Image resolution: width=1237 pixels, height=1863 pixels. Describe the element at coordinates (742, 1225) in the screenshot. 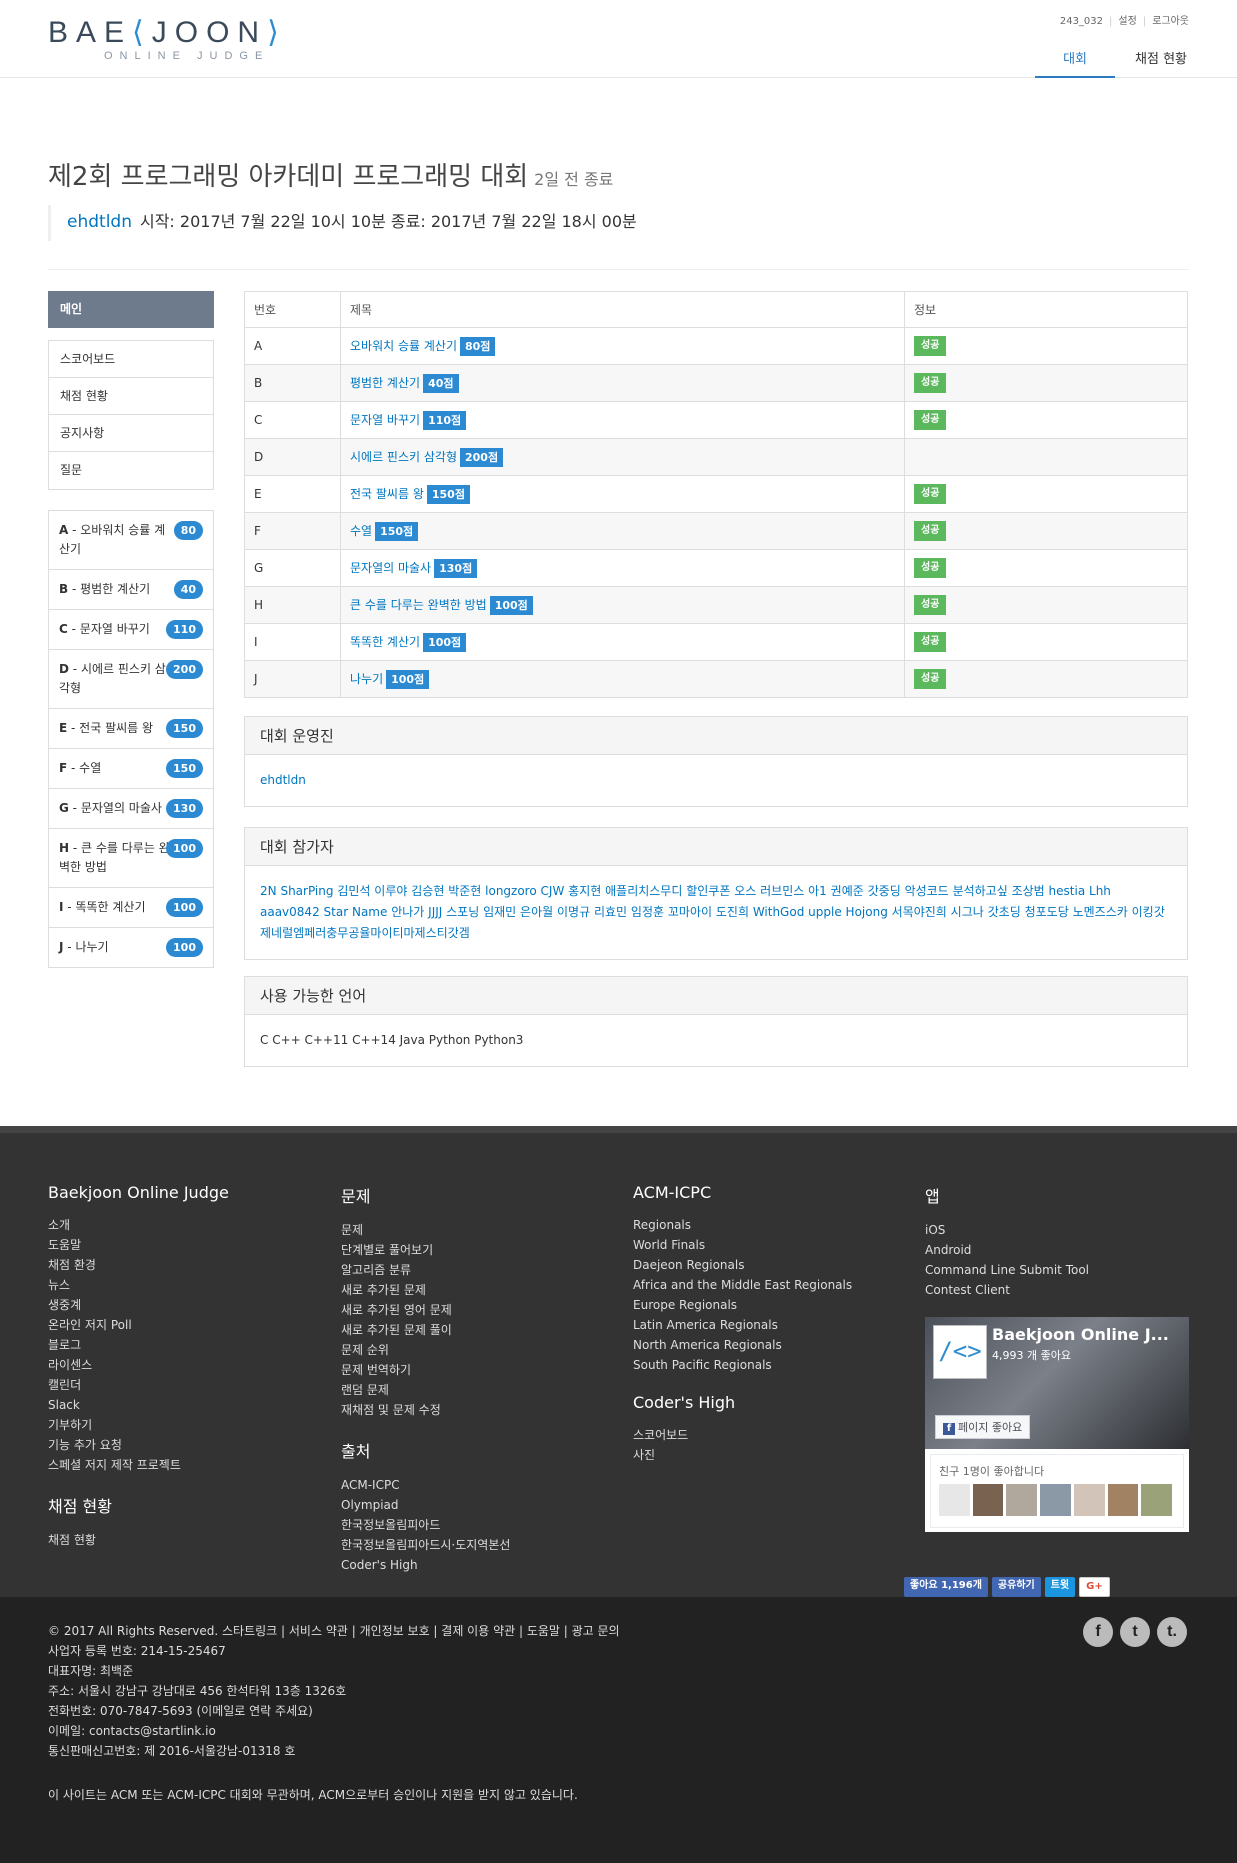

I see `footer-link: Regionals` at that location.